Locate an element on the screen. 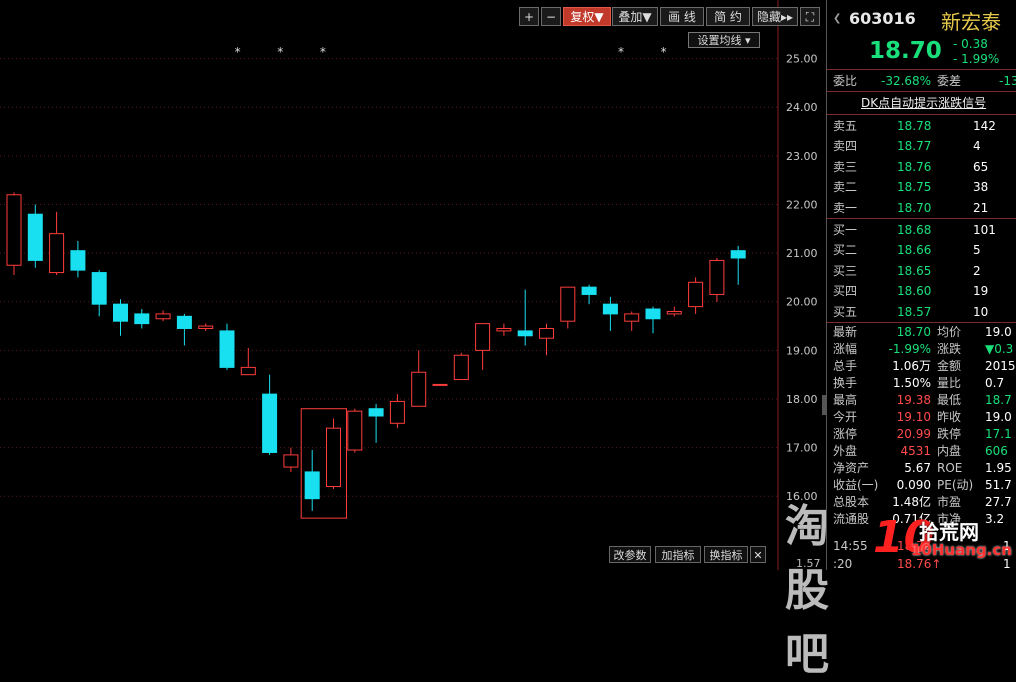  weicha-label: 委差 is located at coordinates (949, 81).